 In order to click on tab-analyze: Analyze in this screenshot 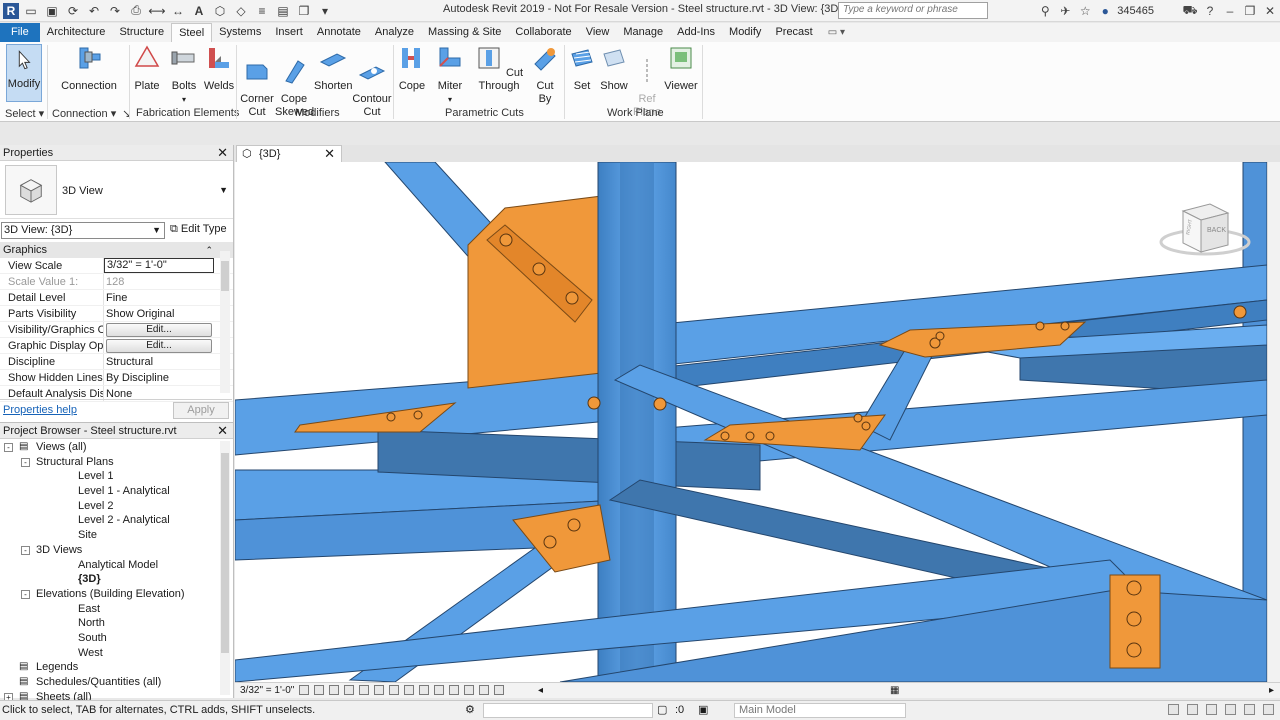, I will do `click(394, 32)`.